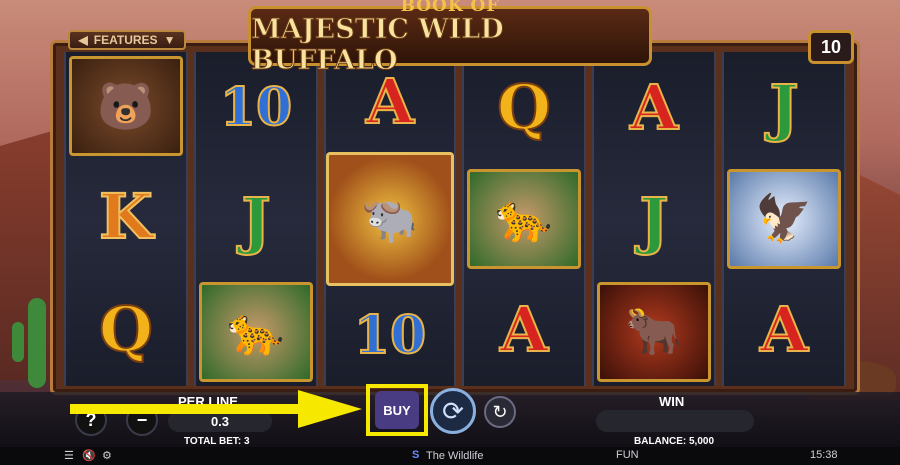 The width and height of the screenshot is (900, 465). Describe the element at coordinates (107, 455) in the screenshot. I see `settings-icon: ⚙` at that location.